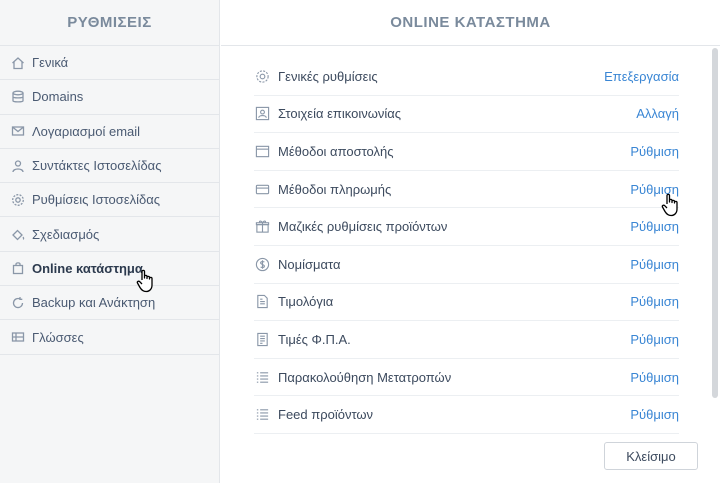 This screenshot has height=483, width=720. Describe the element at coordinates (715, 223) in the screenshot. I see `scrollbar` at that location.